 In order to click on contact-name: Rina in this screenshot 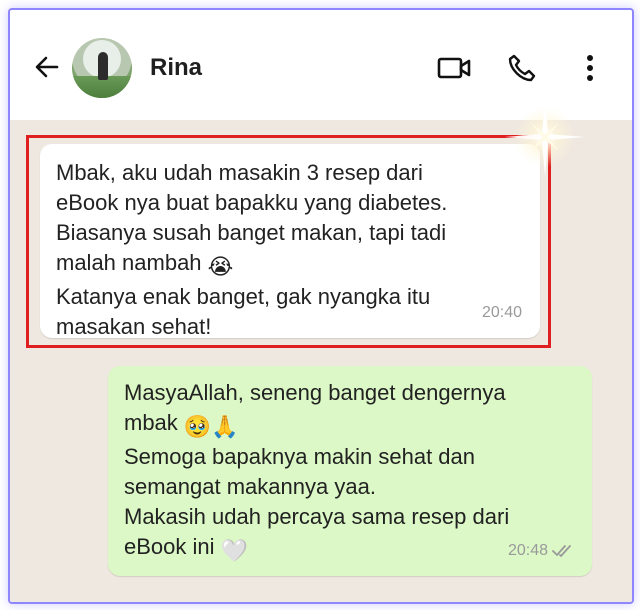, I will do `click(176, 68)`.